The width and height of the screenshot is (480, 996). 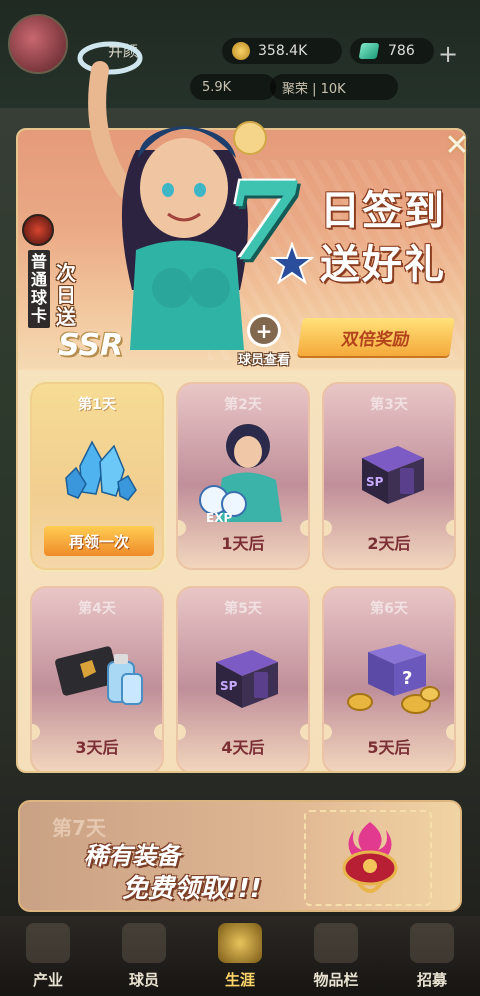 What do you see at coordinates (432, 943) in the screenshot?
I see `recruit-icon` at bounding box center [432, 943].